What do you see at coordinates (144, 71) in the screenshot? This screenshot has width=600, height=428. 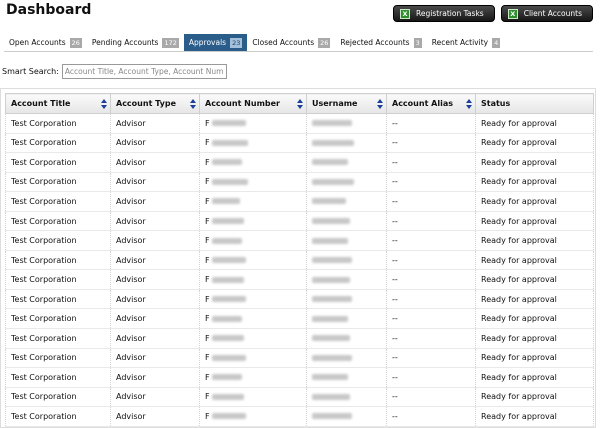 I see `search-input` at bounding box center [144, 71].